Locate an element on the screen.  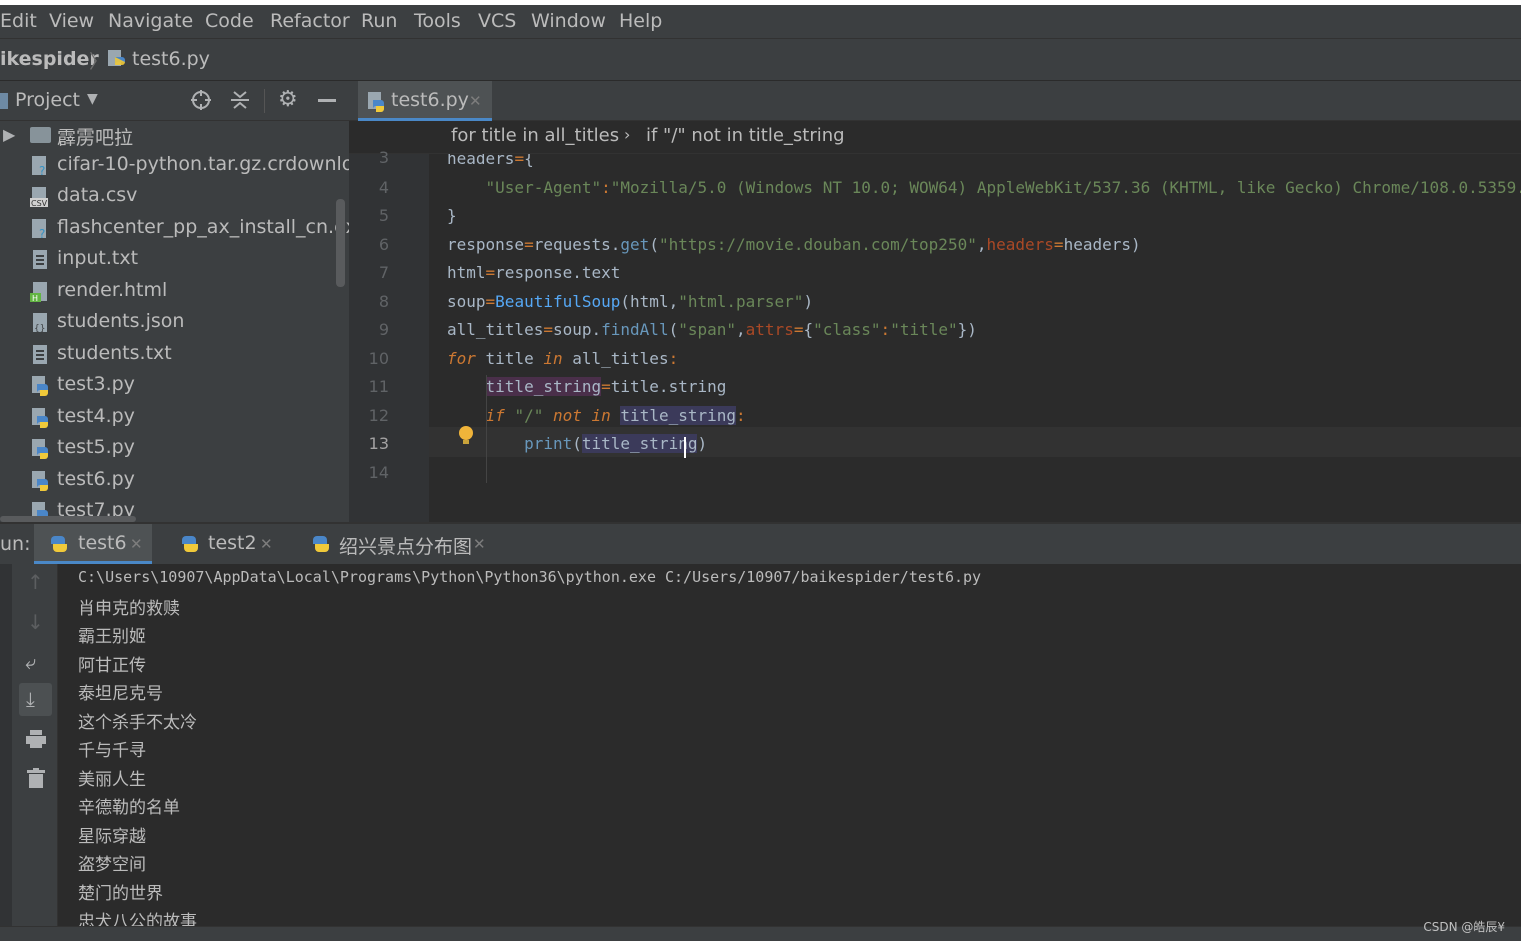
tree-scrollbar is located at coordinates (340, 243).